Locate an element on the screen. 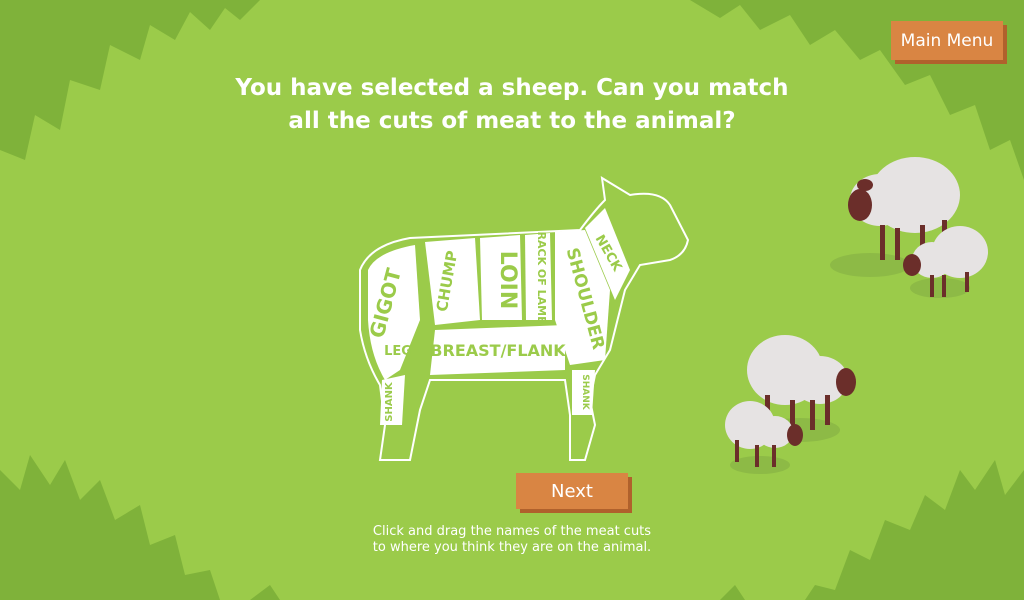  next-button: Next is located at coordinates (572, 491).